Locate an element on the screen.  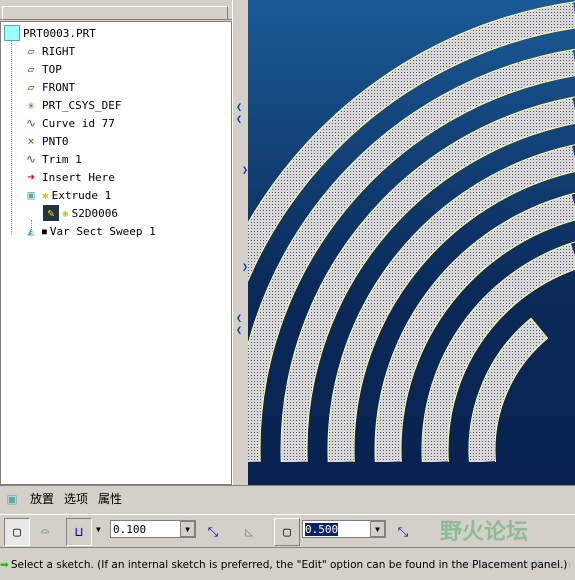
surface-icon: ⌓ is located at coordinates (45, 532).